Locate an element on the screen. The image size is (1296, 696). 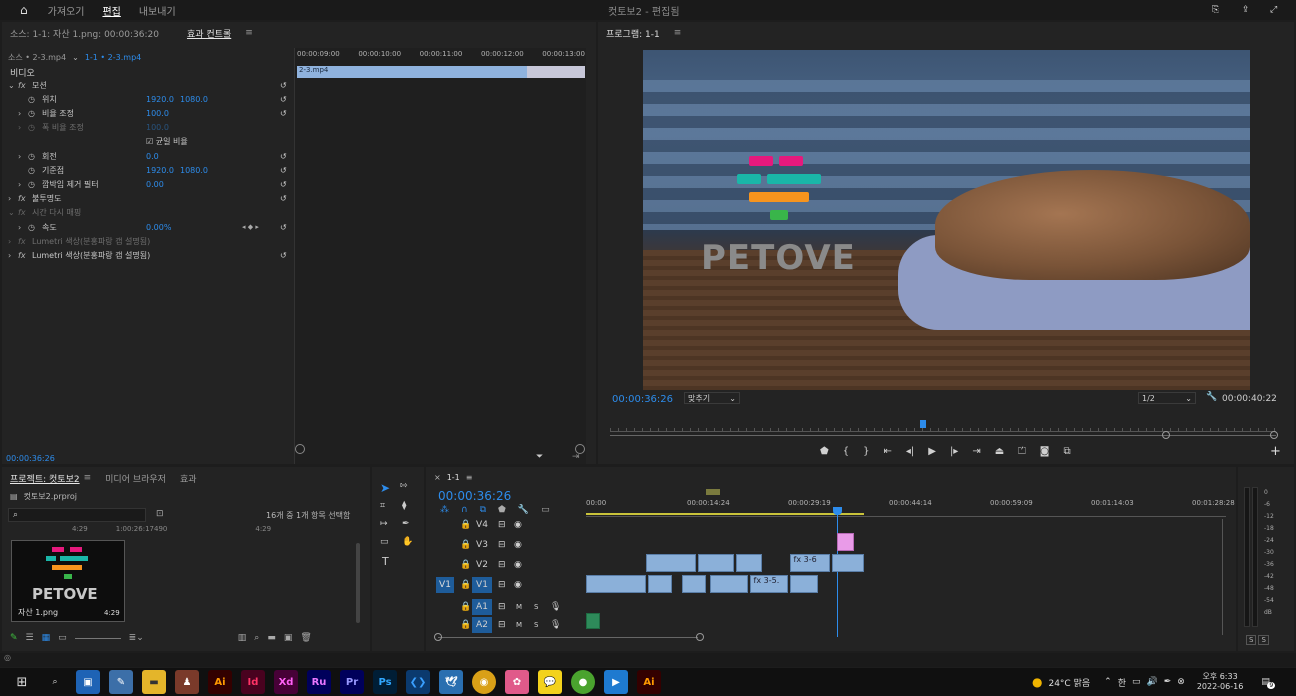
track-header: 🔒 V3 ⊟ ◉ is located at coordinates (505, 545).